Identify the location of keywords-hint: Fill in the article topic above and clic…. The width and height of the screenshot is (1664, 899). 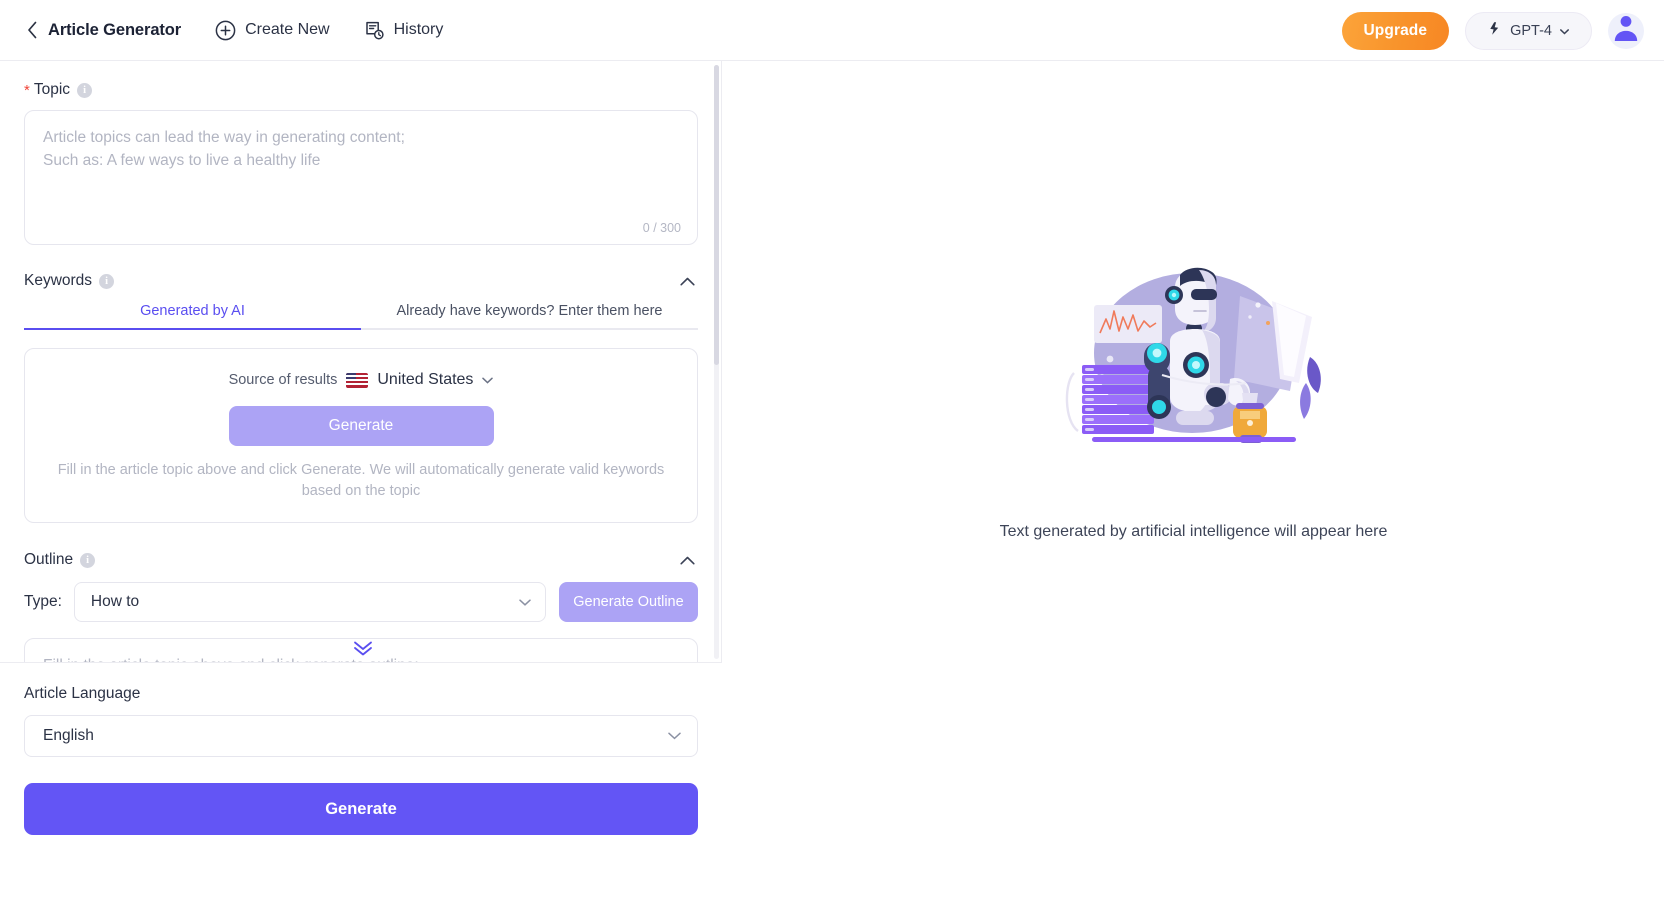
(361, 480).